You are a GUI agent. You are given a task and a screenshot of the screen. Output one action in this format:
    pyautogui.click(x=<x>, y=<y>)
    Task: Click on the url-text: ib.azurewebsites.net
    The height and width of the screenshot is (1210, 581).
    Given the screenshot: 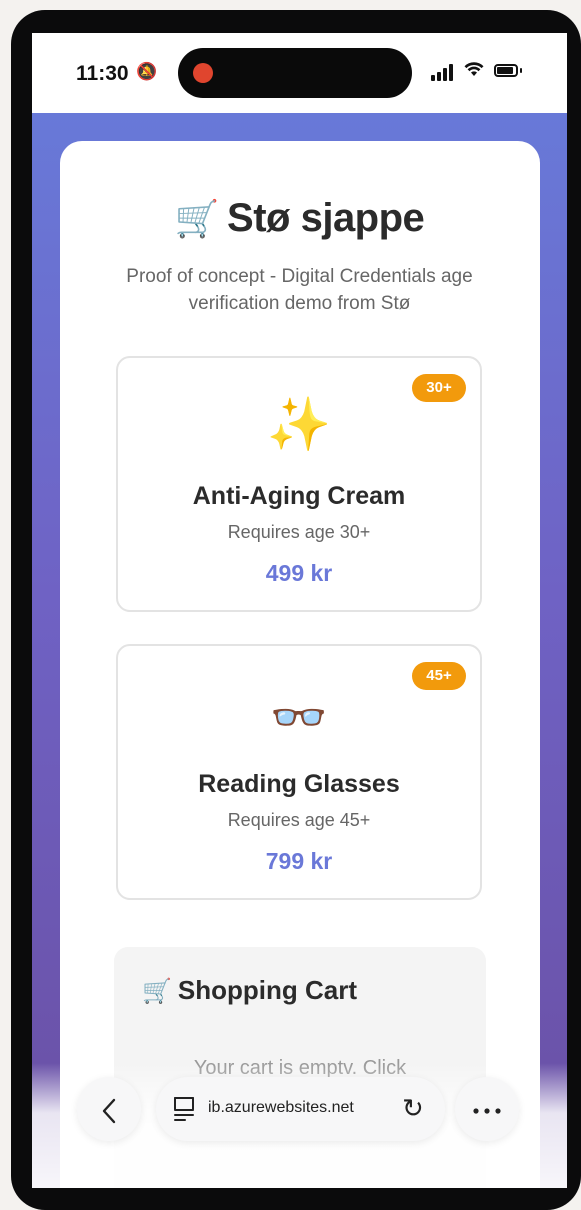 What is the action you would take?
    pyautogui.click(x=281, y=1108)
    